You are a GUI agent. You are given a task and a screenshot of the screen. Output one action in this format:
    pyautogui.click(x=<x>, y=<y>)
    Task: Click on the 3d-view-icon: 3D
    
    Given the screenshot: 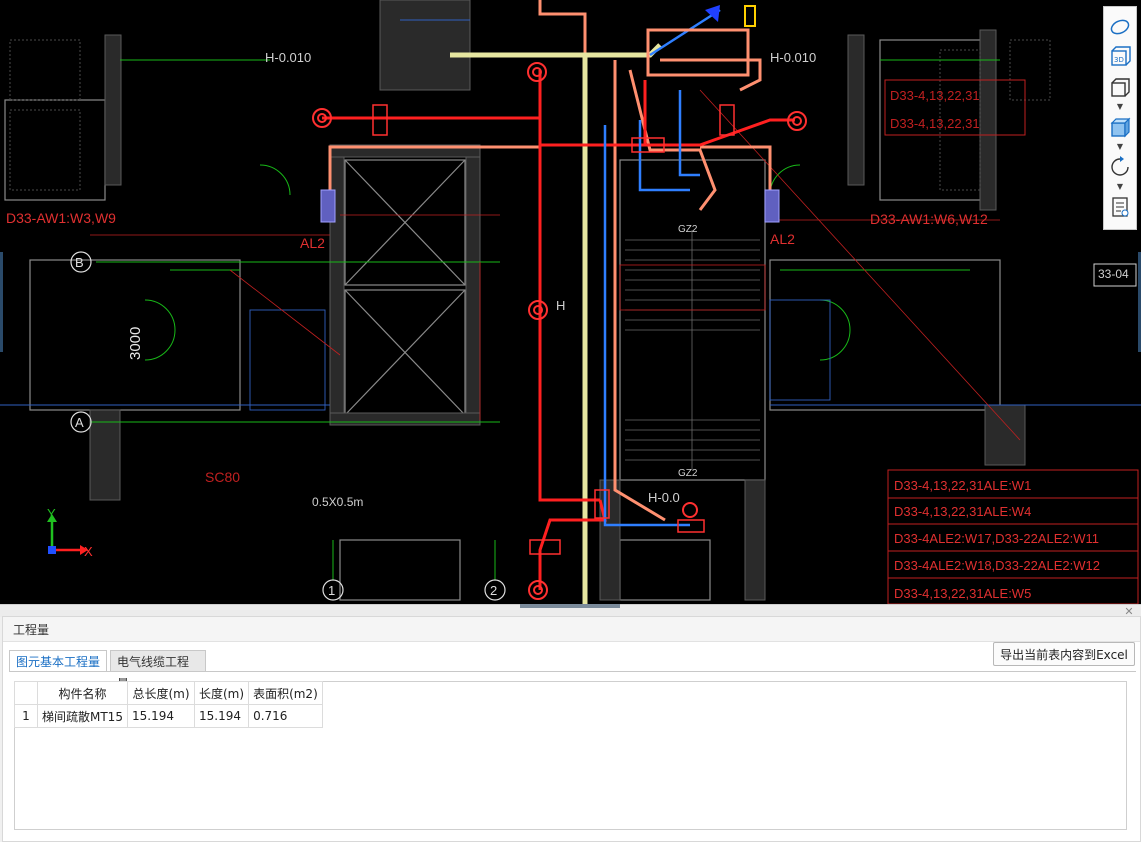 What is the action you would take?
    pyautogui.click(x=1120, y=57)
    